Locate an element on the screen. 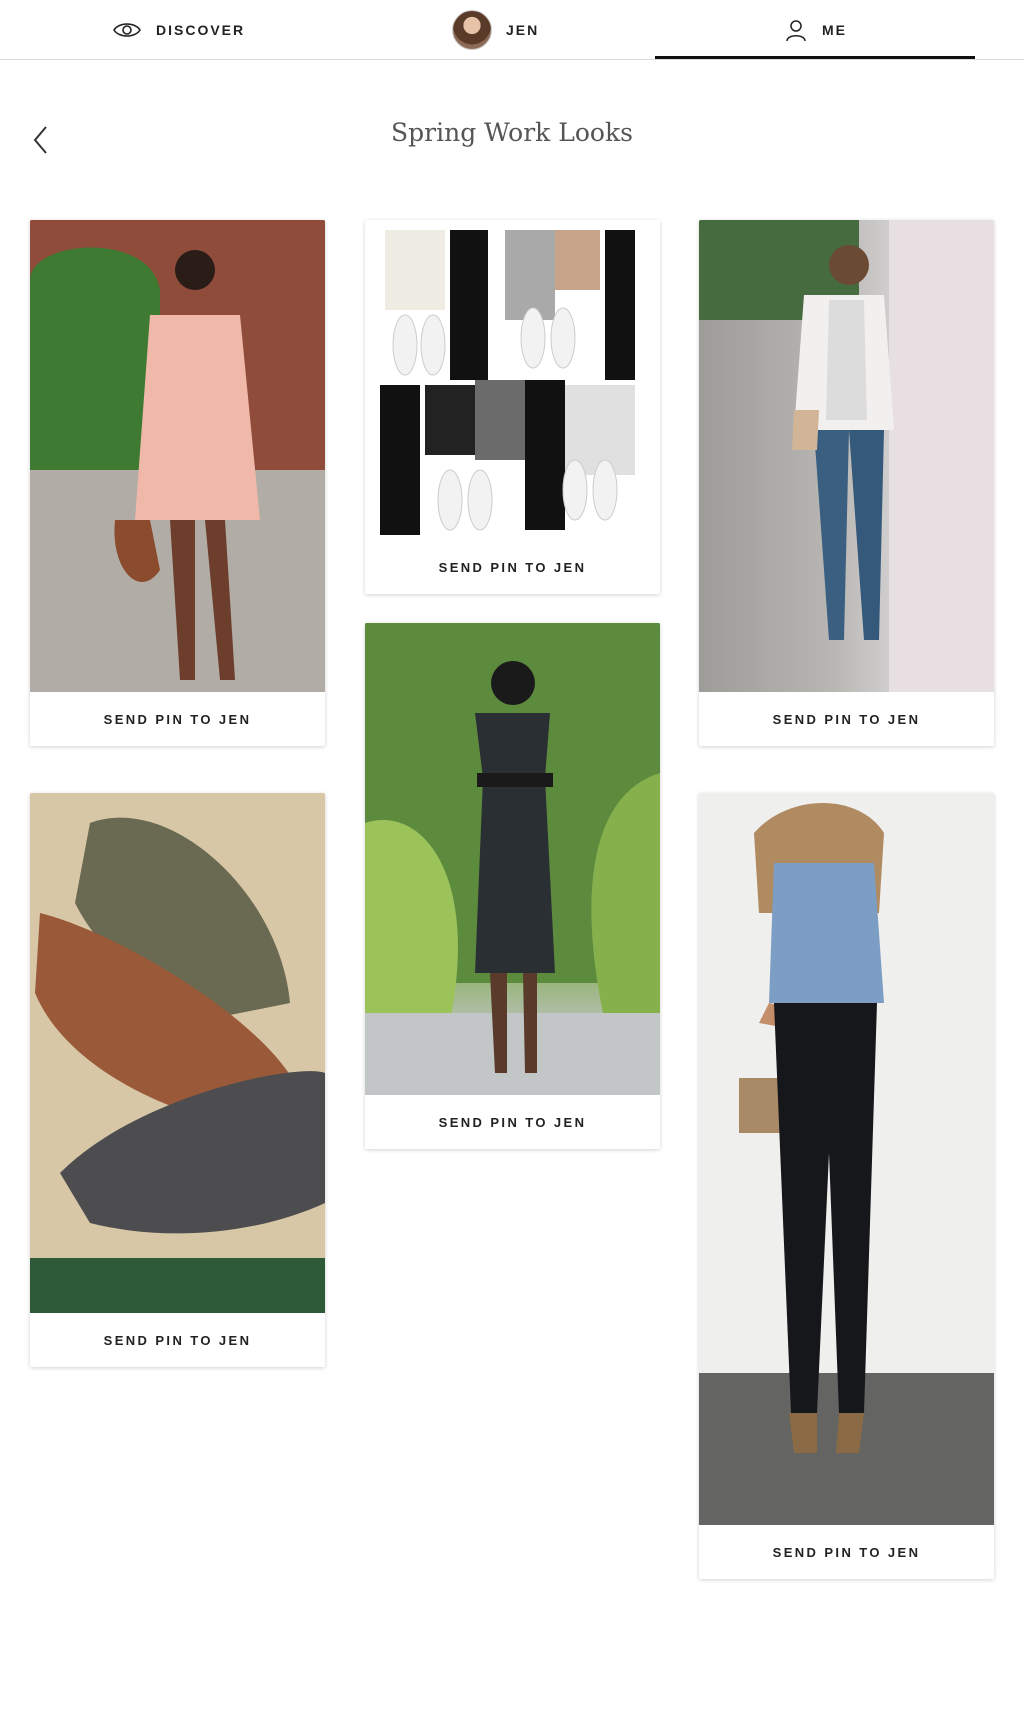 The width and height of the screenshot is (1024, 1711). tab-me-label: ME is located at coordinates (834, 29).